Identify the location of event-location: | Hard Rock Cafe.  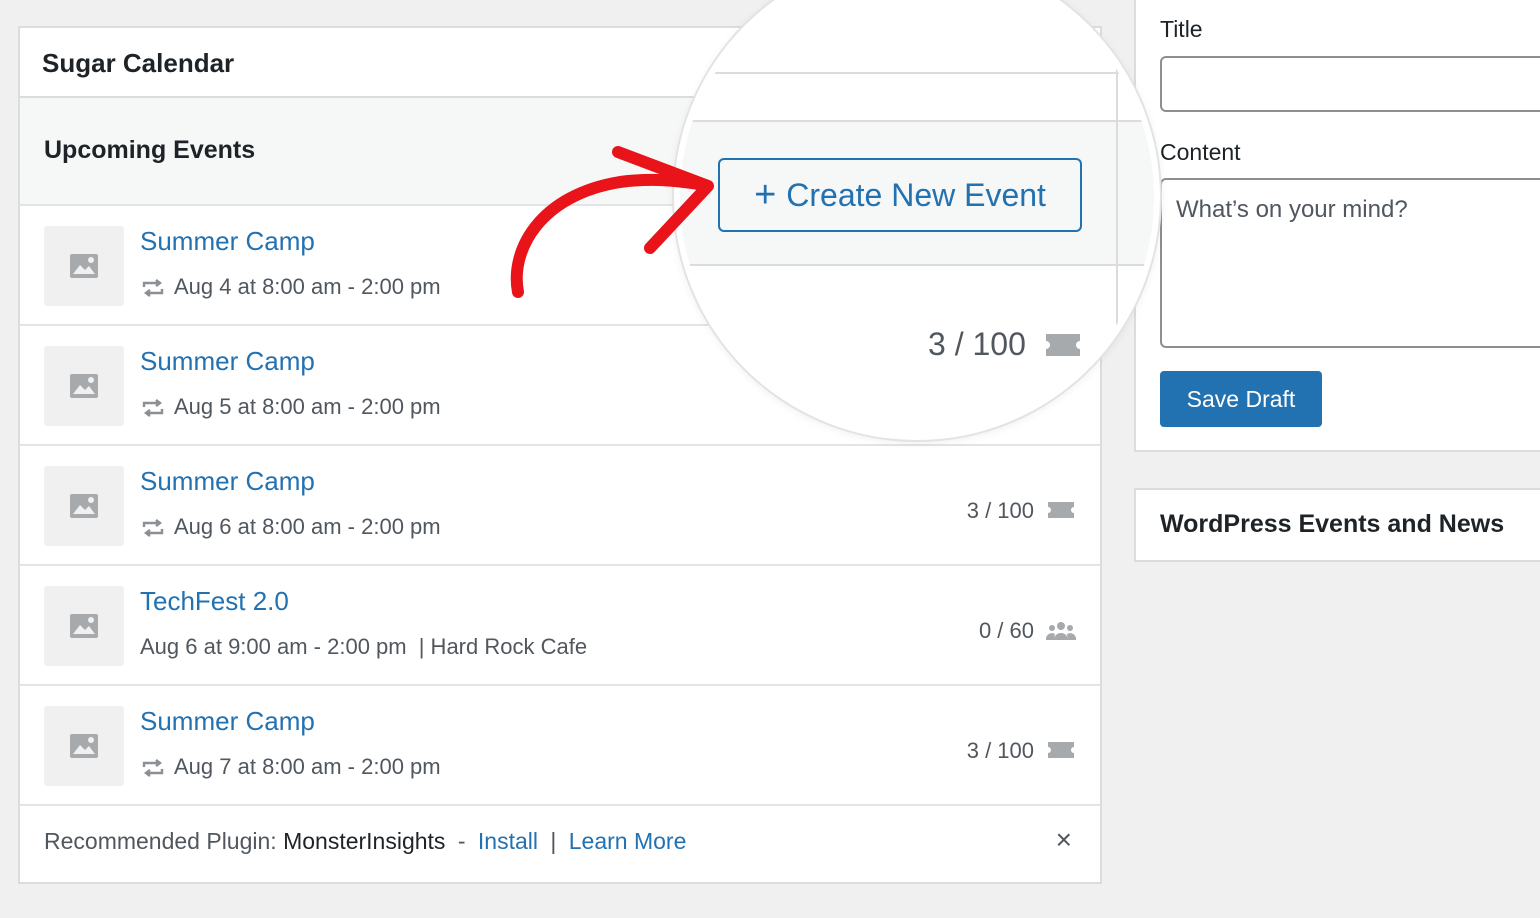
(503, 646).